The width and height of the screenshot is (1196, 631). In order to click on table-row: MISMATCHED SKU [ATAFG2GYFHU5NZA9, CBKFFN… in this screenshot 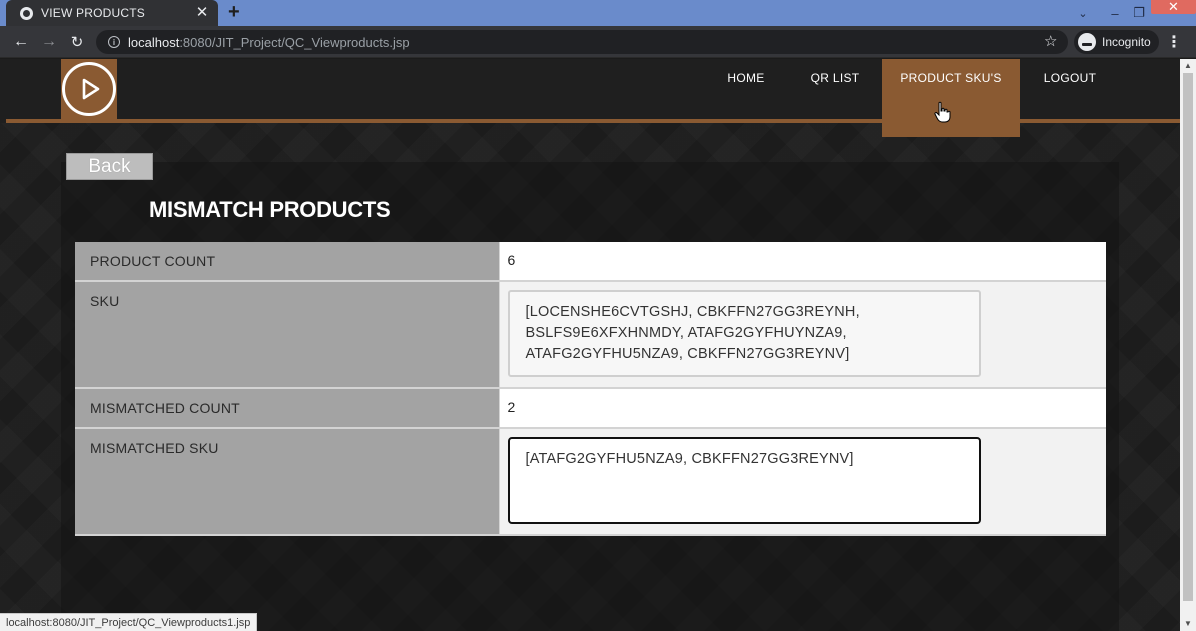, I will do `click(590, 482)`.